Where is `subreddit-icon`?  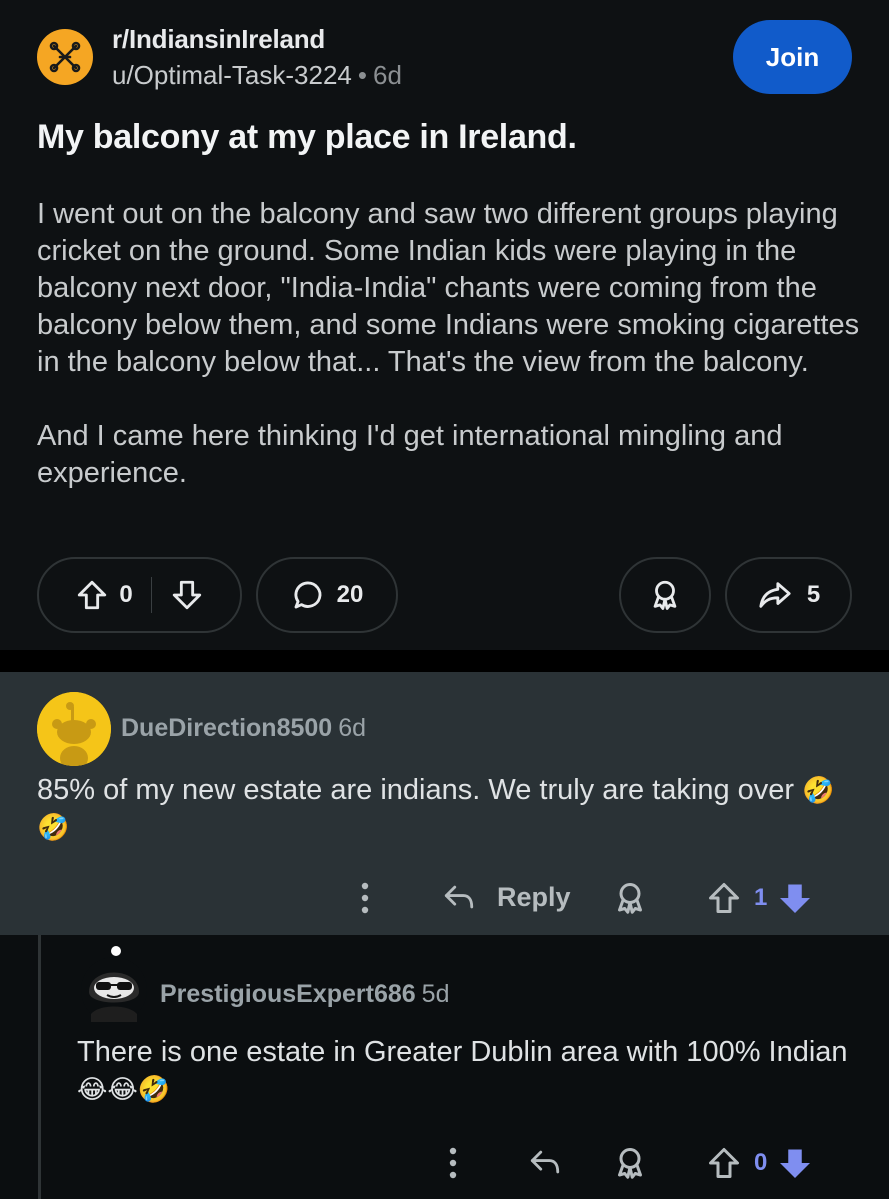 subreddit-icon is located at coordinates (65, 57).